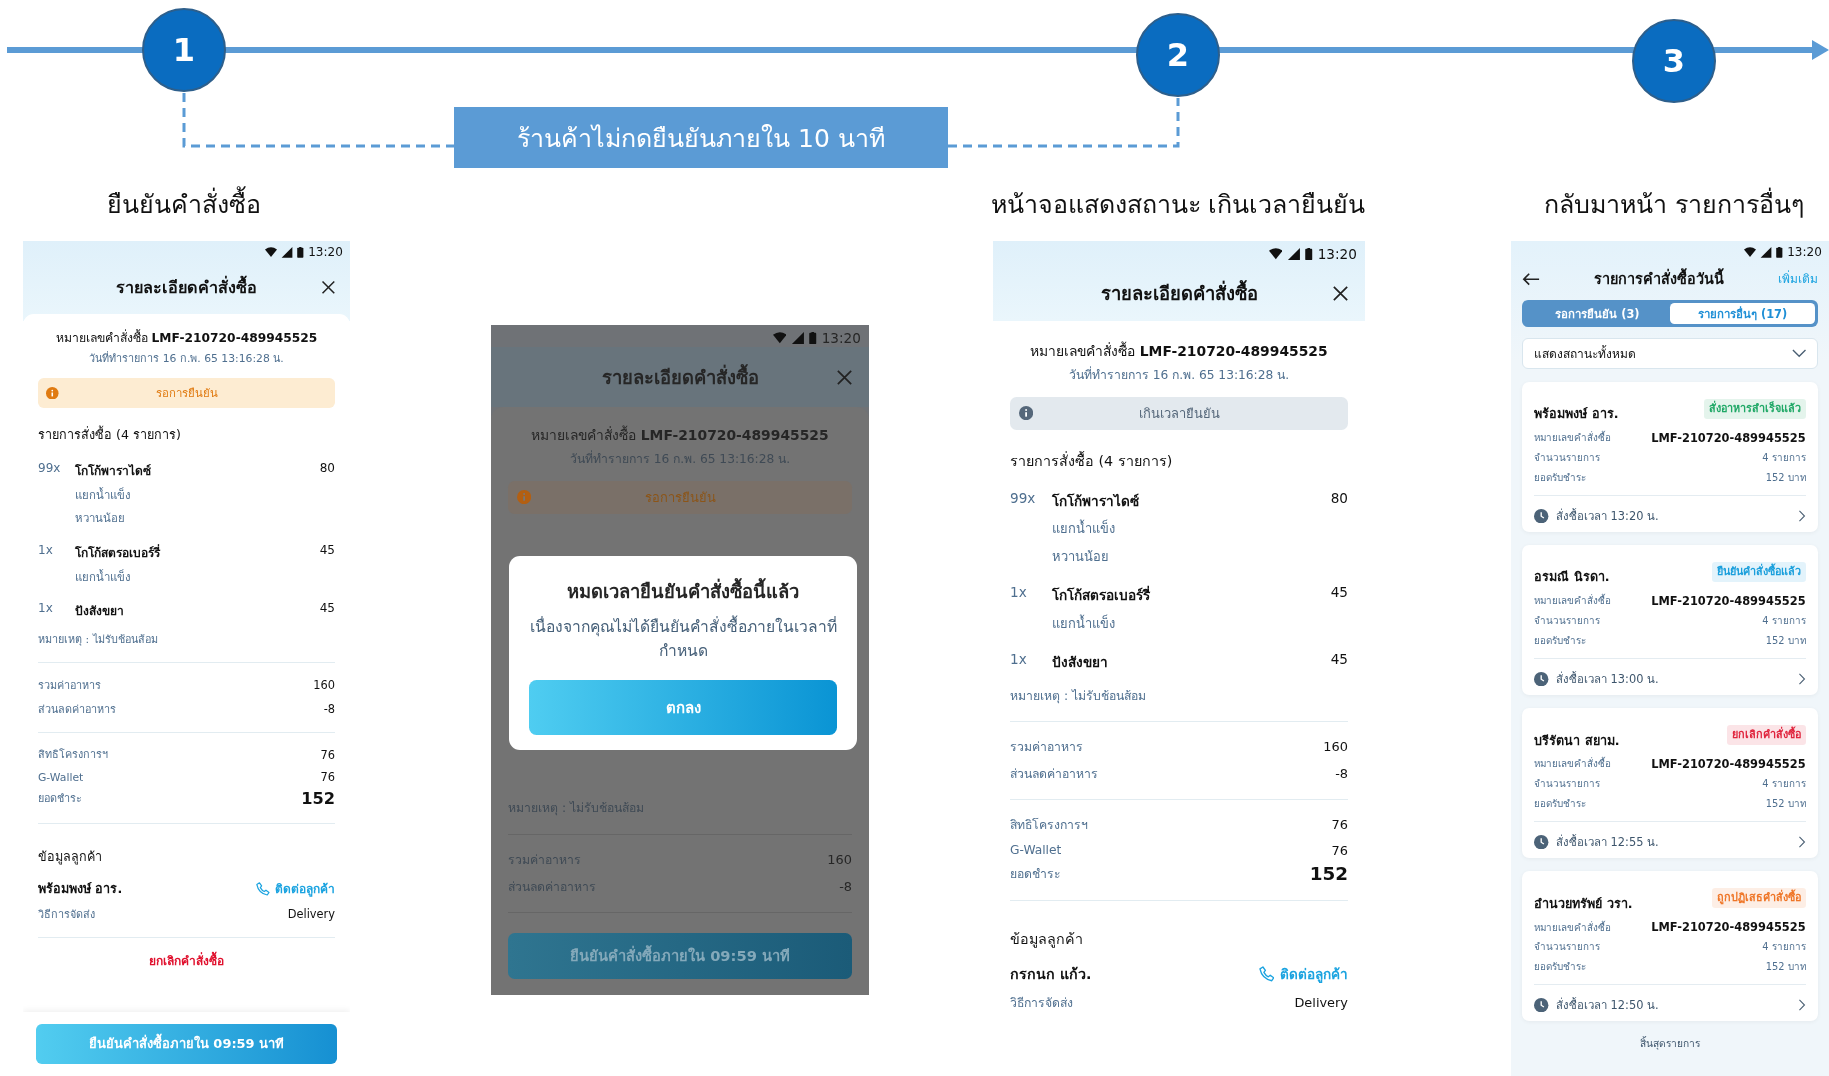  I want to click on status-tag: ถูกปฏิเสธคำสั่งซื้อ, so click(1758, 897).